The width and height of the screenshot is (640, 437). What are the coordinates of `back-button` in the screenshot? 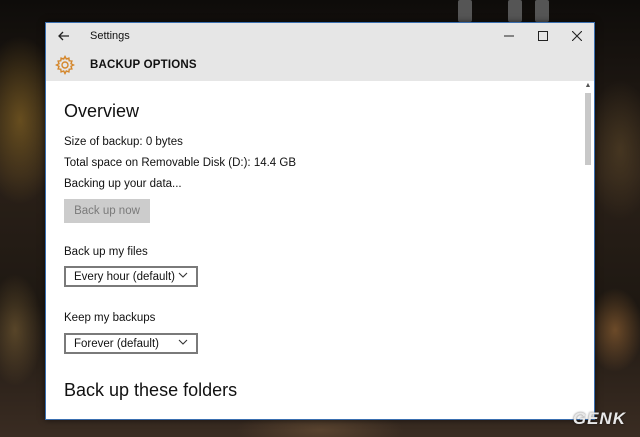 It's located at (64, 36).